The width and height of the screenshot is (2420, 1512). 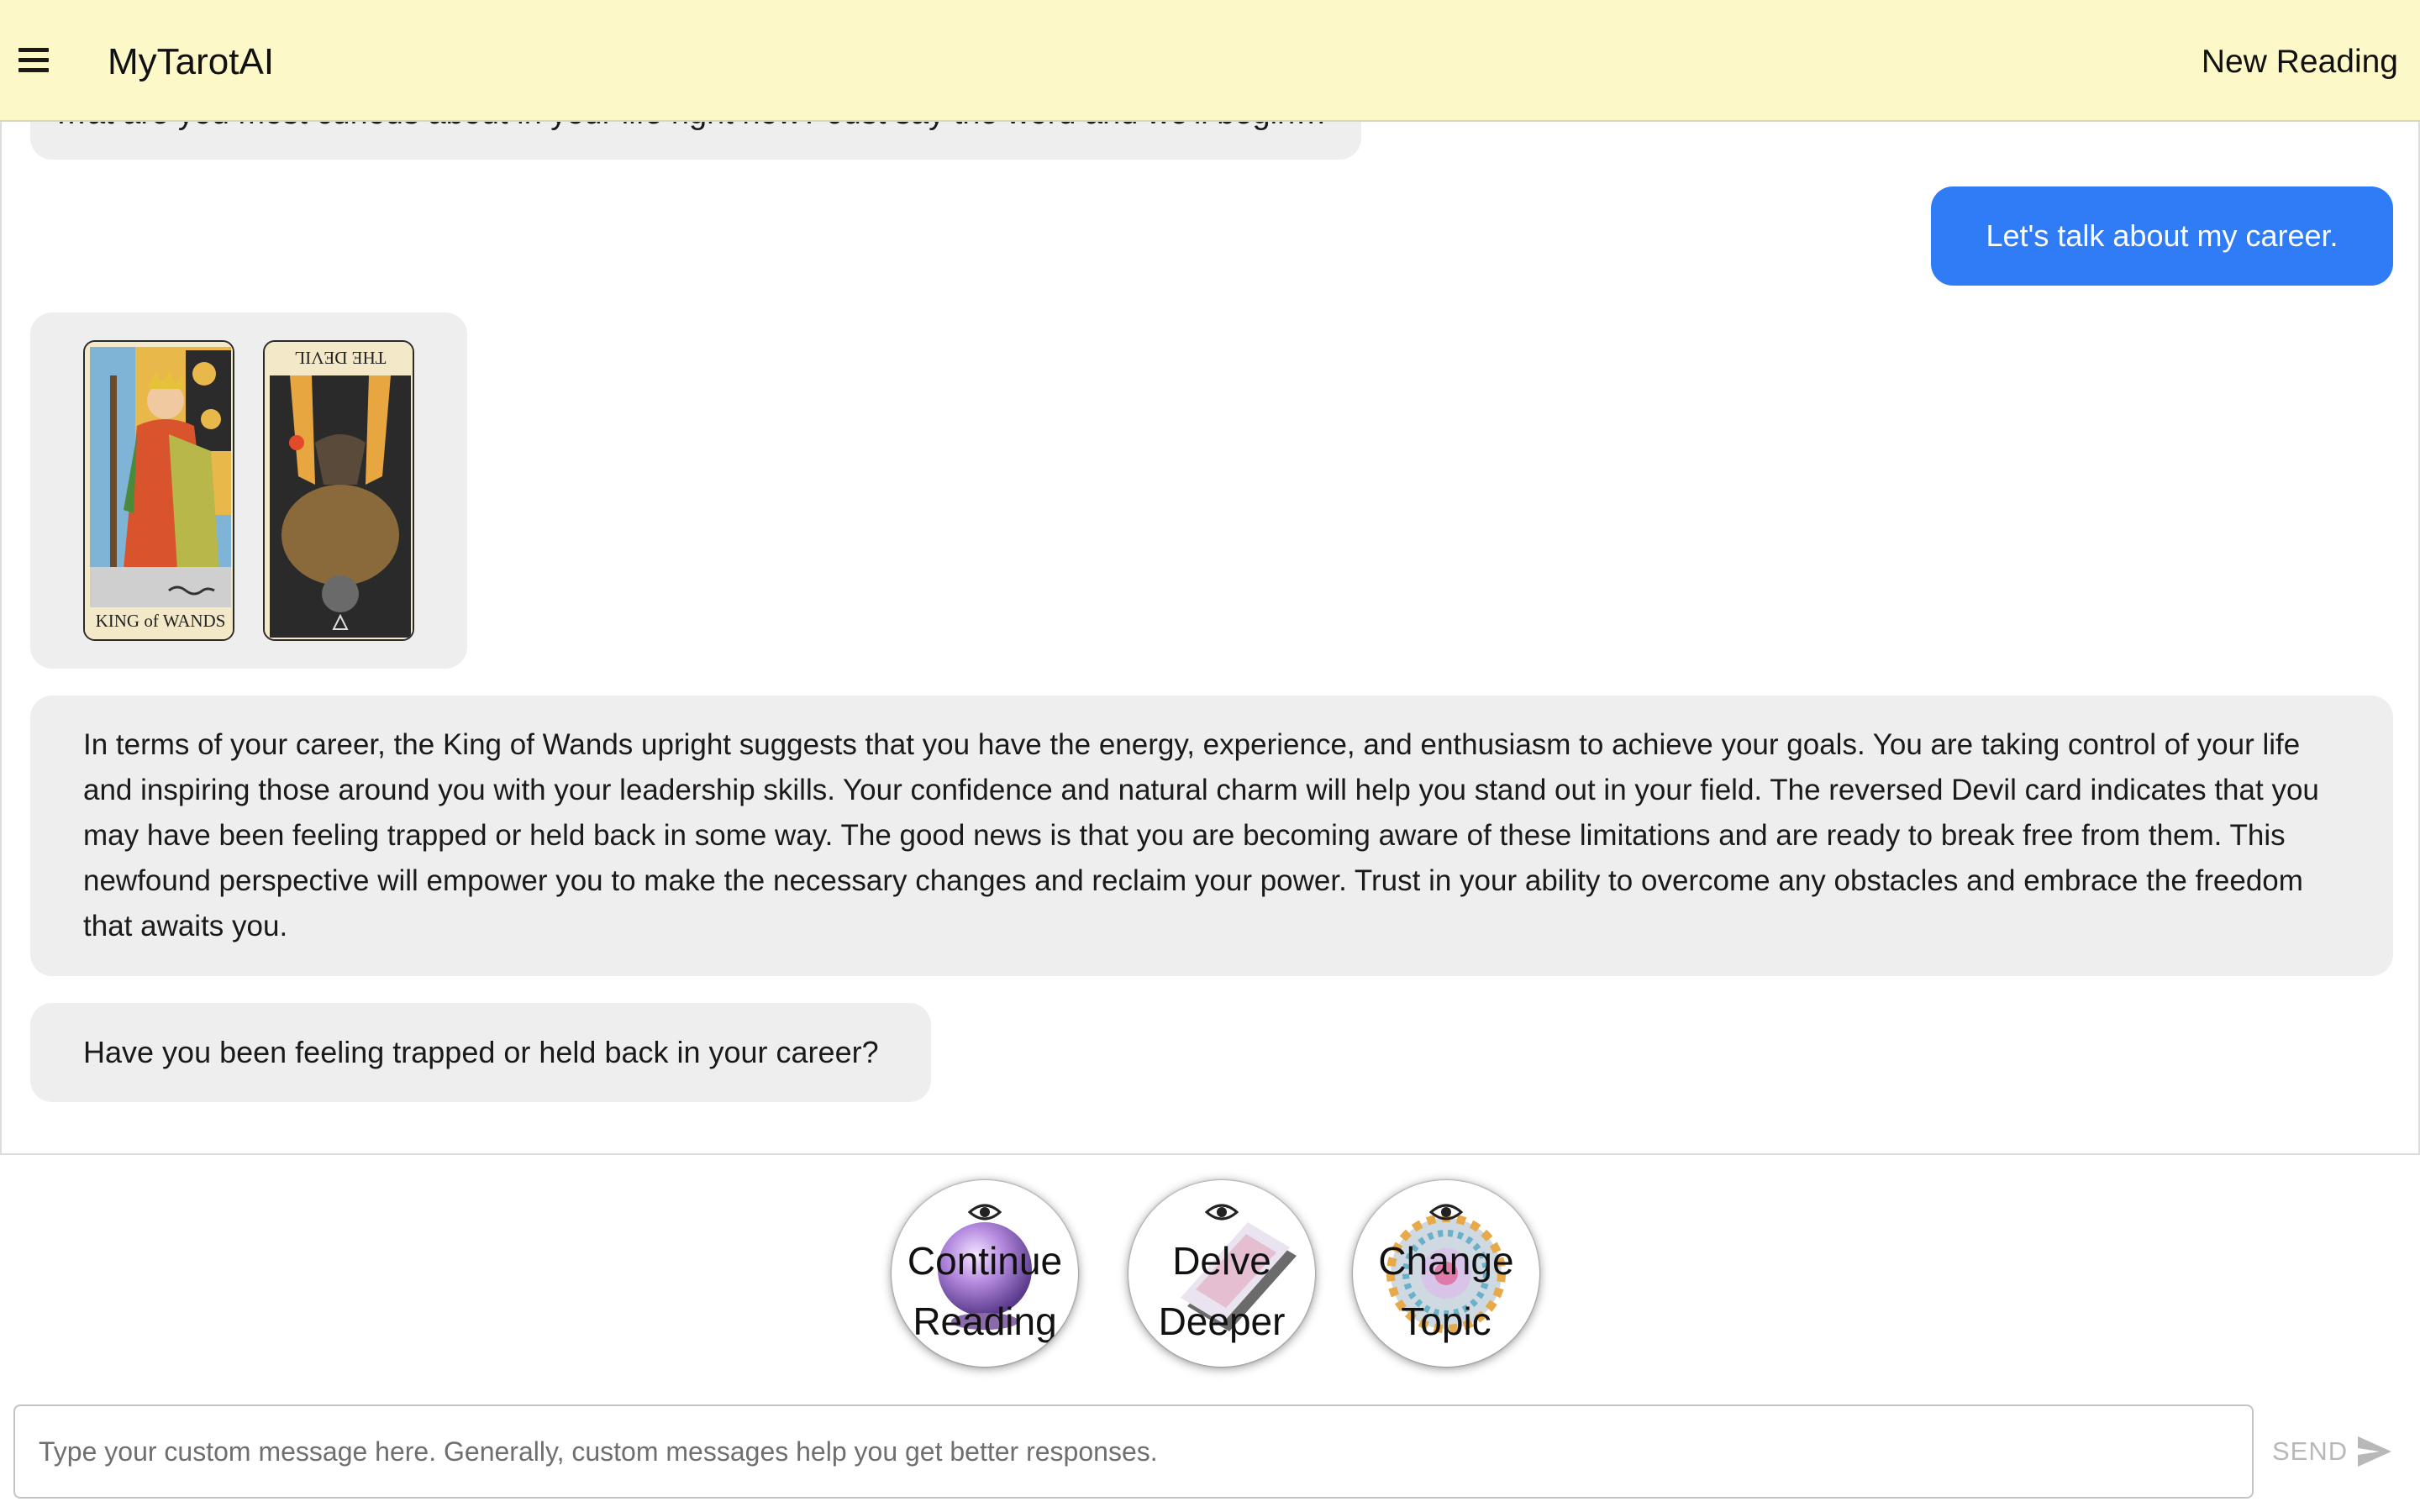 I want to click on card-caption: KING of WANDS, so click(x=161, y=621).